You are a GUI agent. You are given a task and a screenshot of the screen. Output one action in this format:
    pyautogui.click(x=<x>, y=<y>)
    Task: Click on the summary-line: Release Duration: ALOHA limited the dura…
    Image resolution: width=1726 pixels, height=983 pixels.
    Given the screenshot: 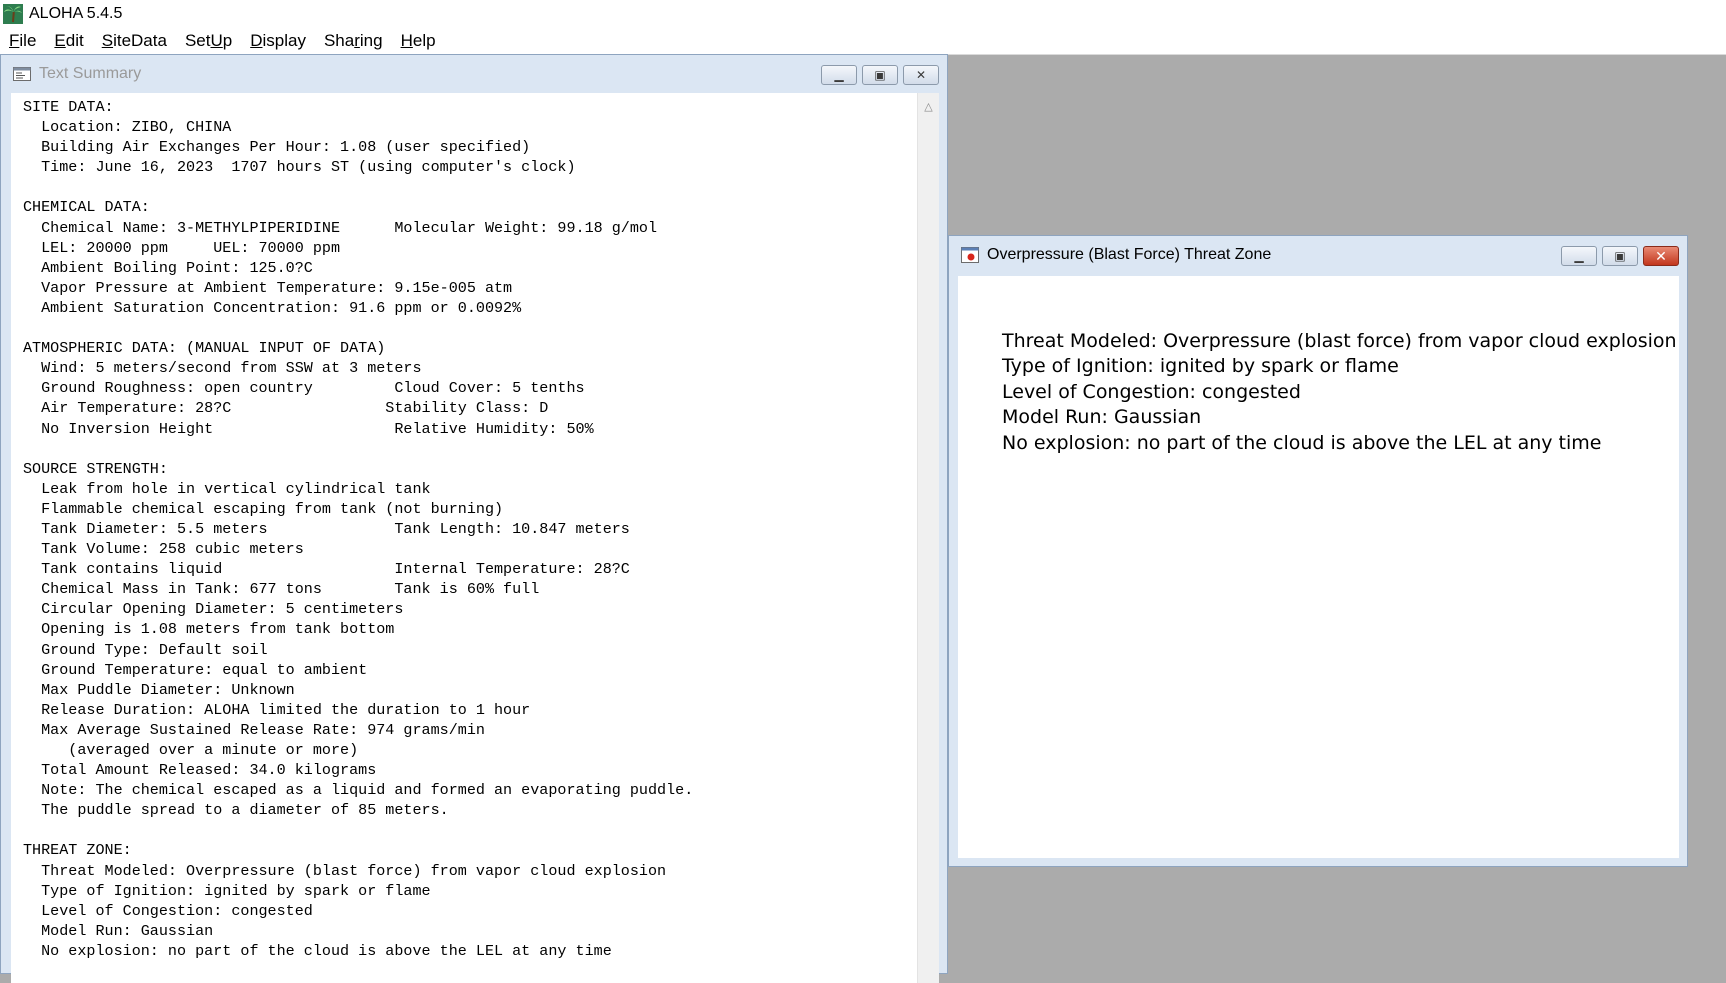 What is the action you would take?
    pyautogui.click(x=277, y=709)
    